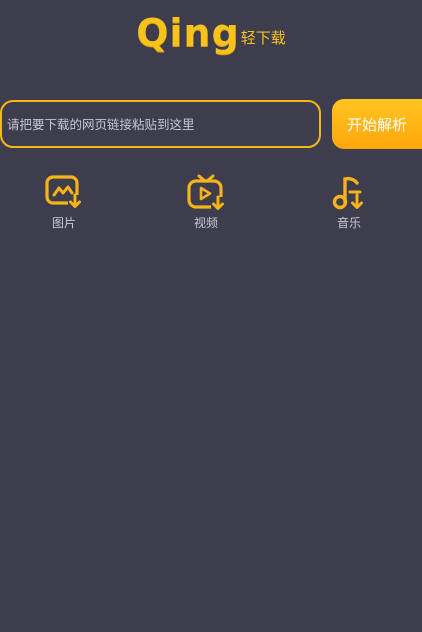  Describe the element at coordinates (188, 33) in the screenshot. I see `logo-wordmark: Qing` at that location.